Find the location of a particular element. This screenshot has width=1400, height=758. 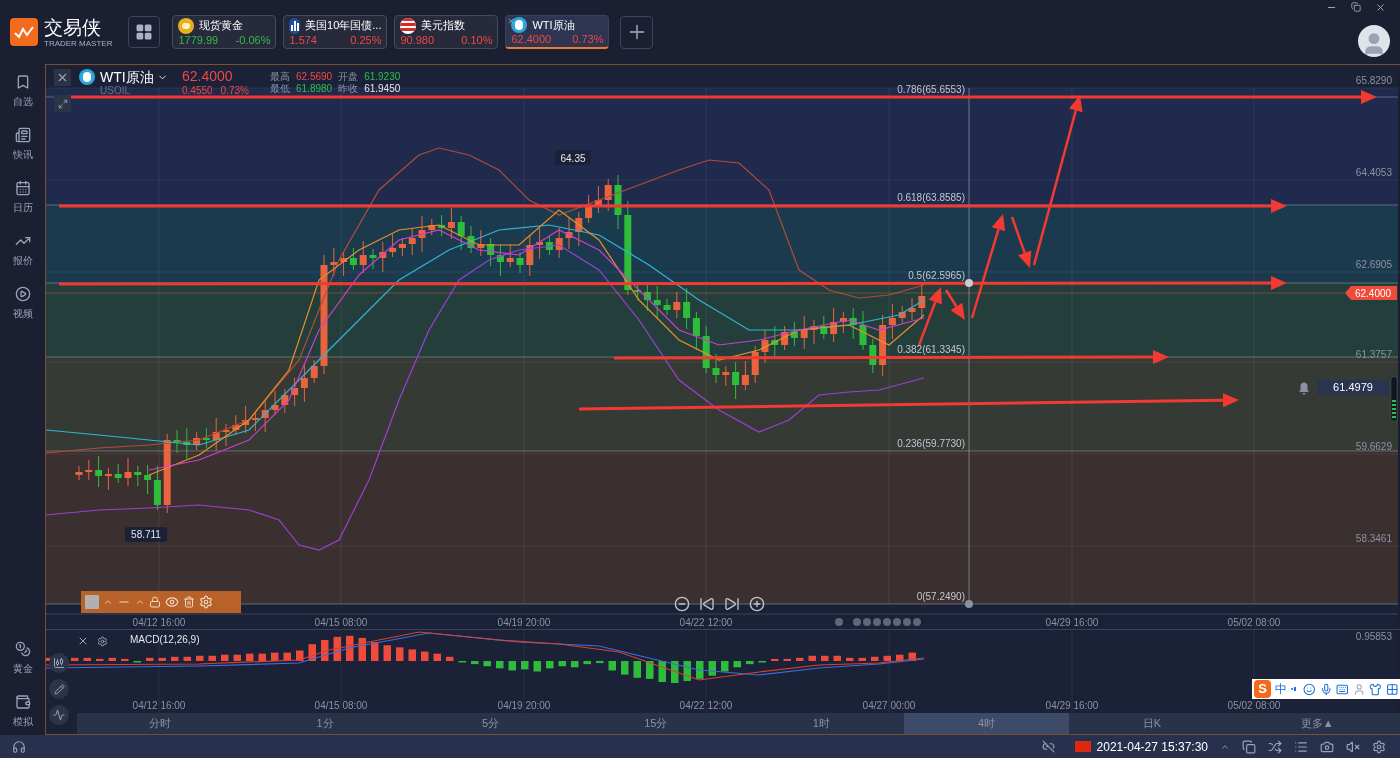

link-off-icon is located at coordinates (1048, 746).